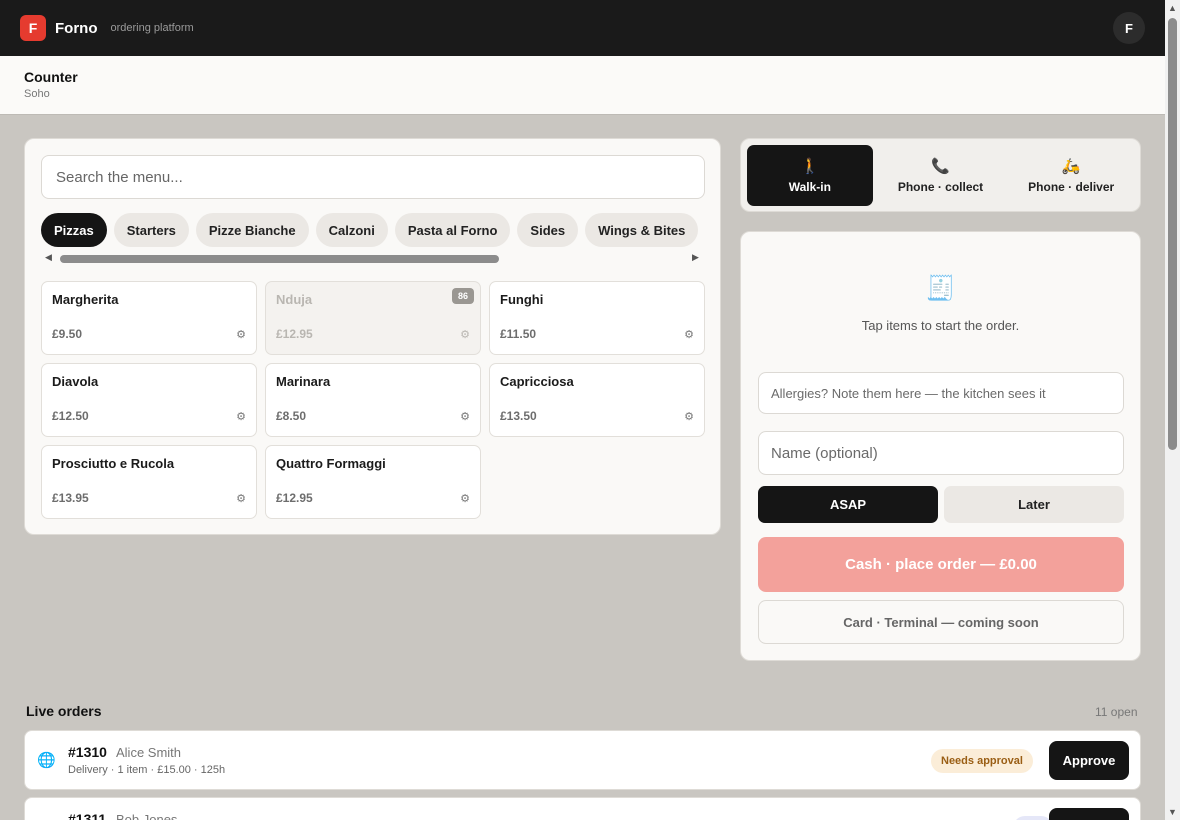  Describe the element at coordinates (291, 416) in the screenshot. I see `menu-item-price: £8.50` at that location.